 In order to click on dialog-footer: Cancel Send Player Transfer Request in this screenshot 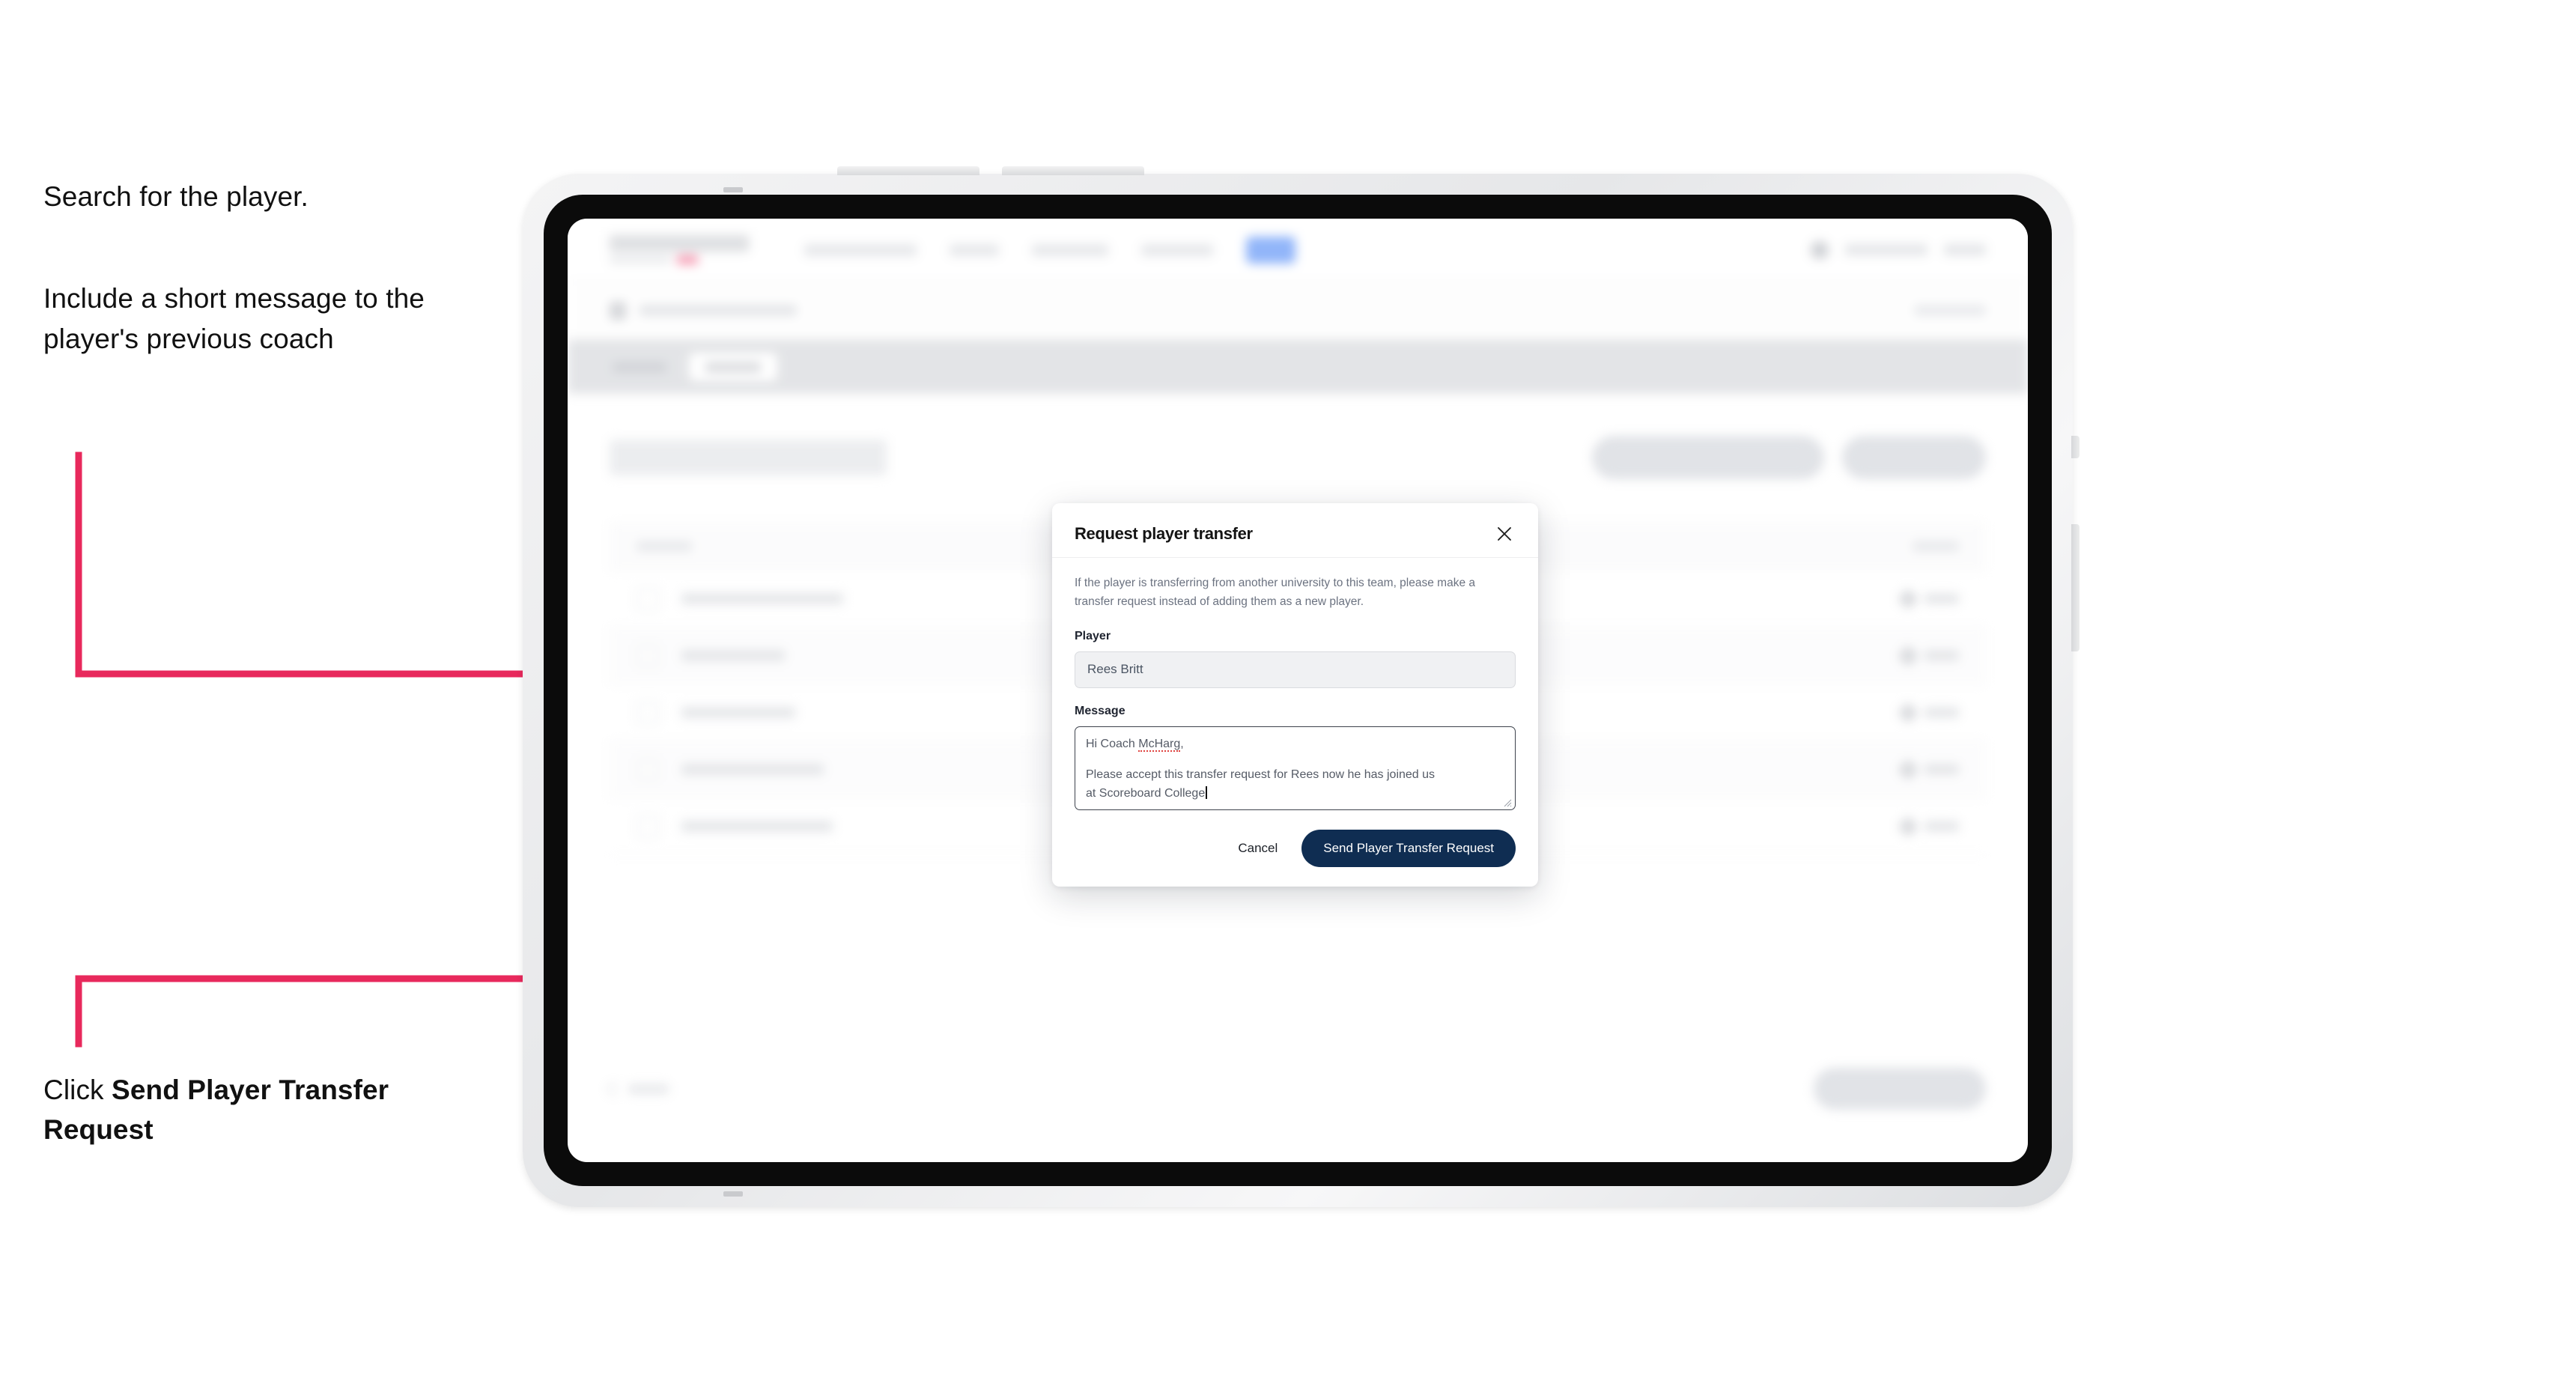, I will do `click(1295, 850)`.